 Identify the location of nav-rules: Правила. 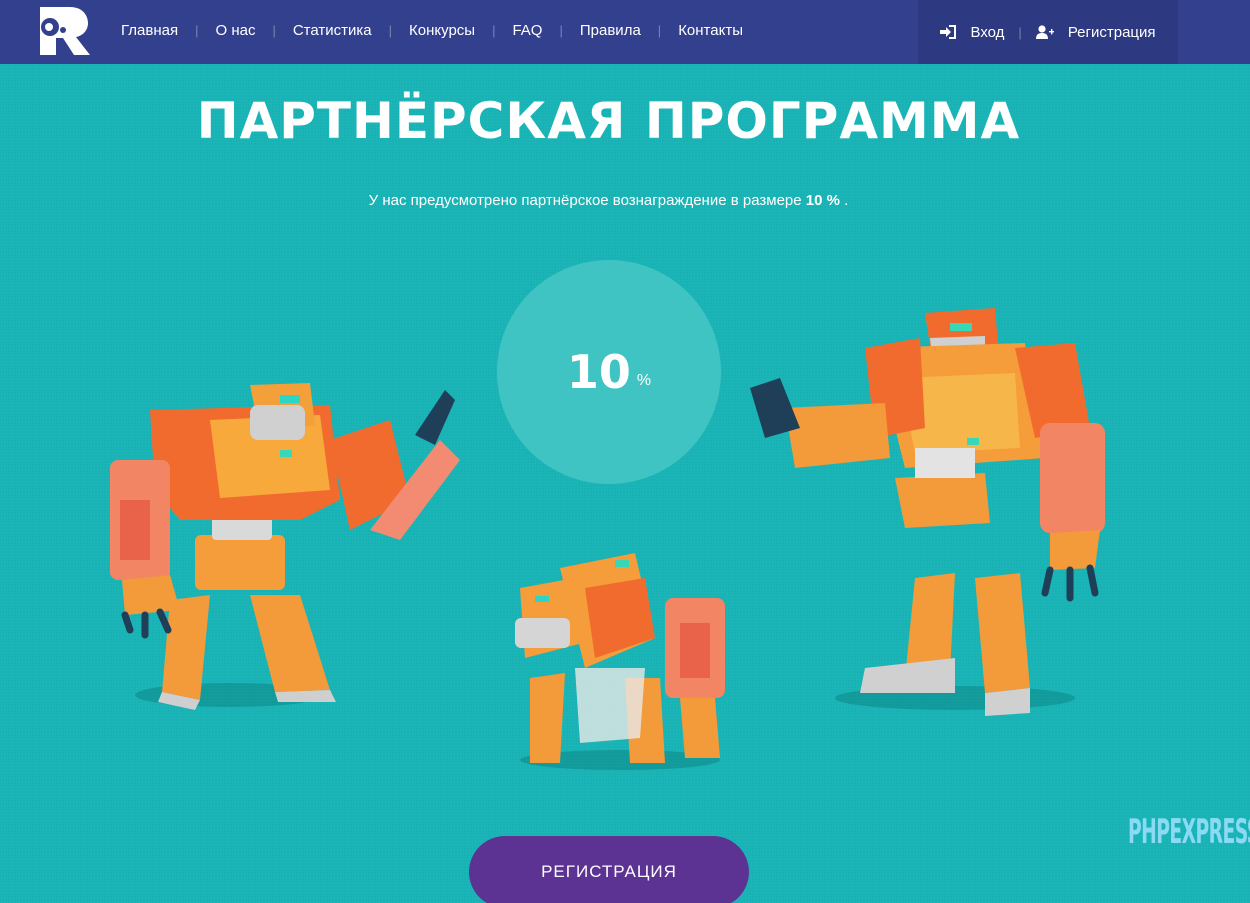
(610, 30).